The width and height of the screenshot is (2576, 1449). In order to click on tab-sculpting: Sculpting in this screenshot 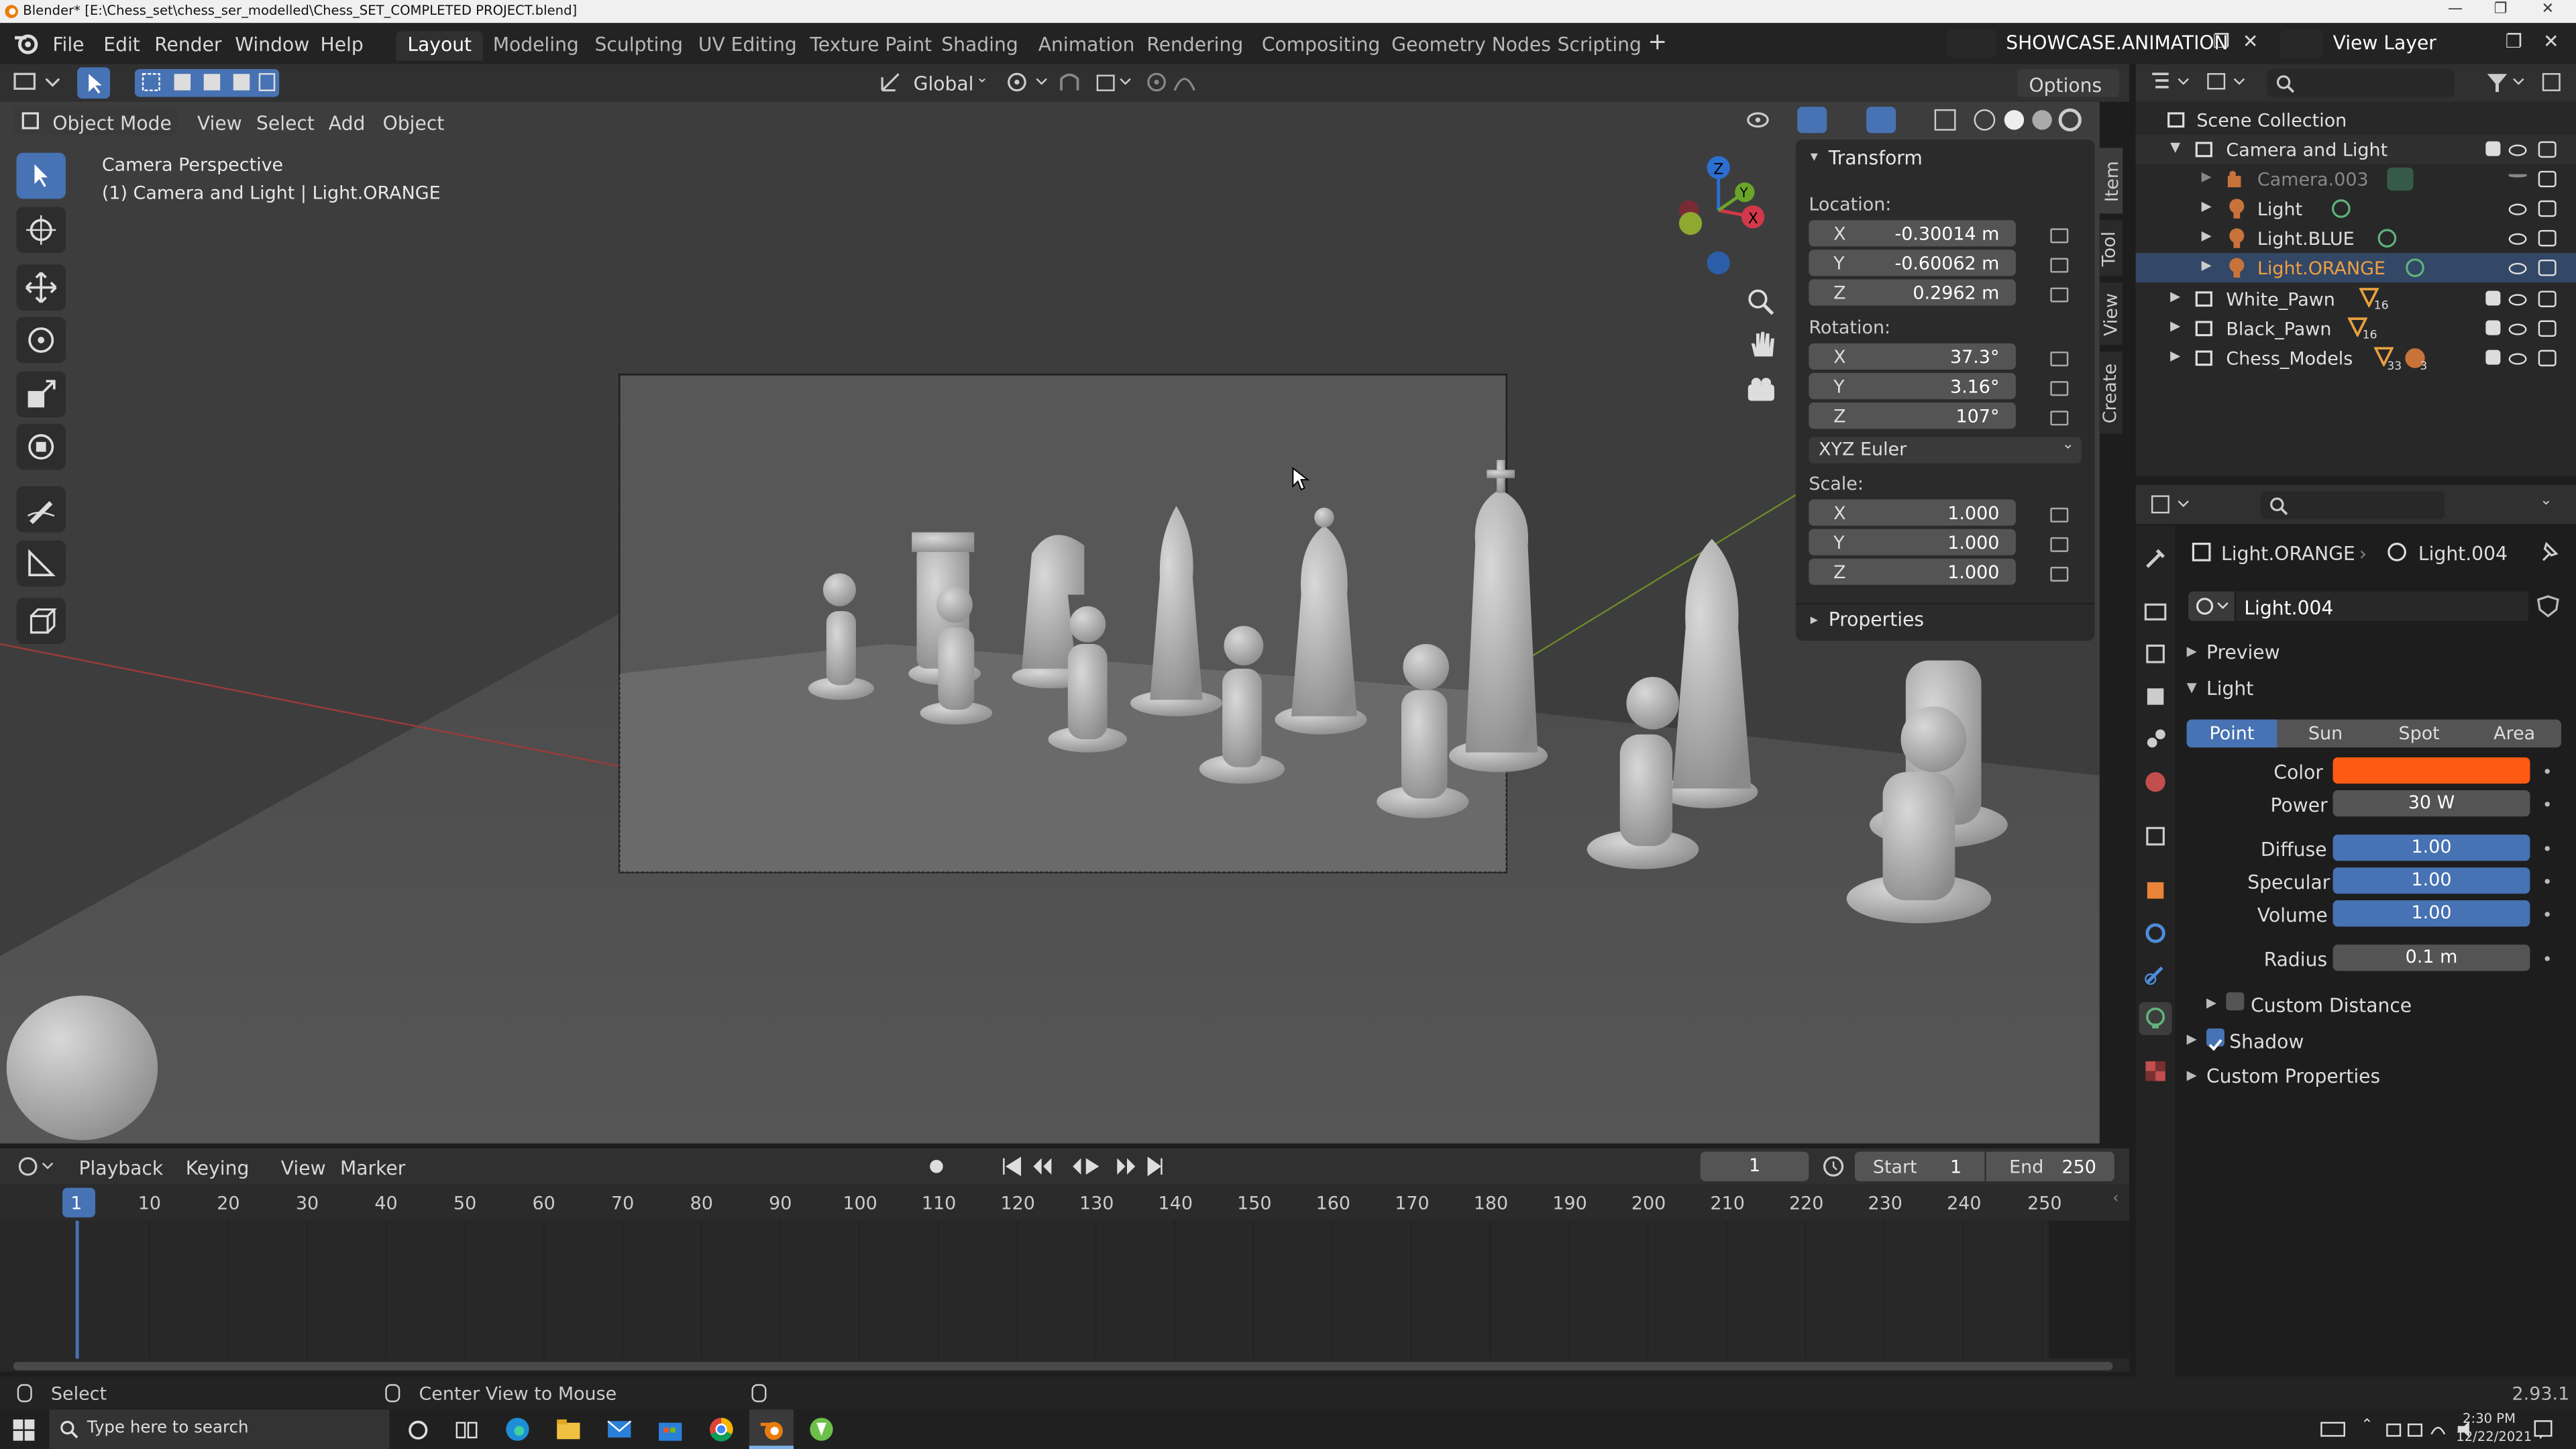, I will do `click(638, 46)`.